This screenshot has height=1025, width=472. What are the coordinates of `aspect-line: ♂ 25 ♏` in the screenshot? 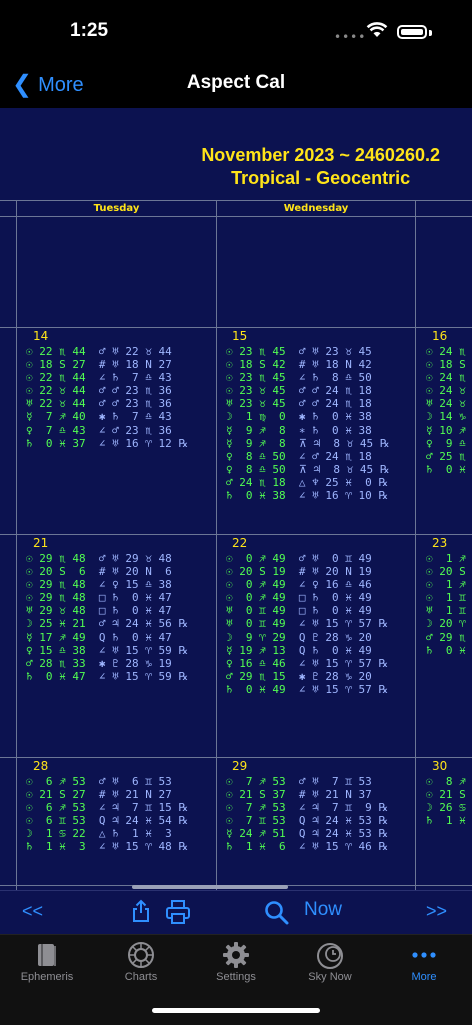 It's located at (446, 456).